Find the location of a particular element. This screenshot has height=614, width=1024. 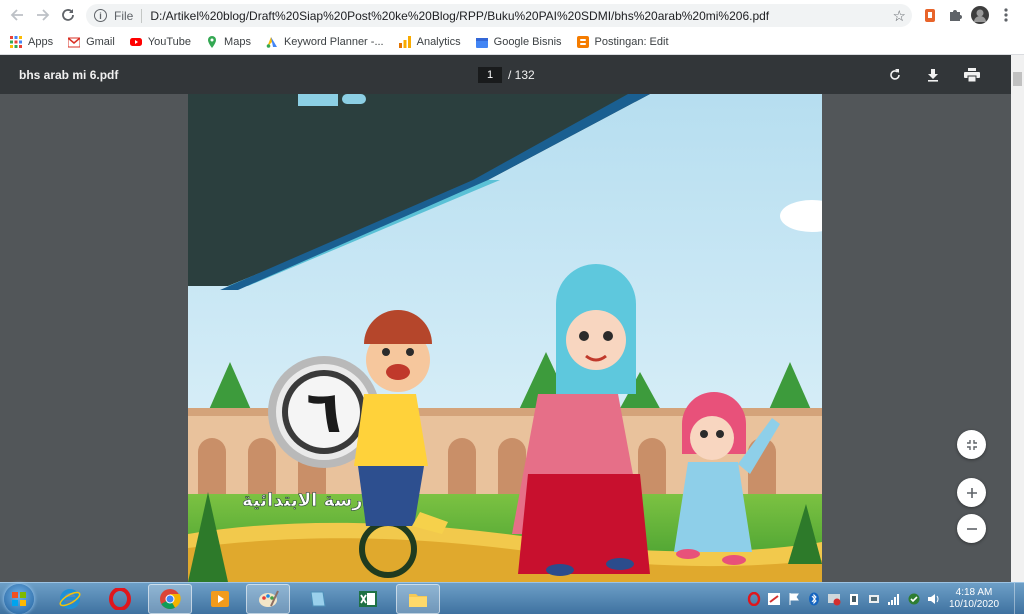

reload-icon is located at coordinates (68, 15).